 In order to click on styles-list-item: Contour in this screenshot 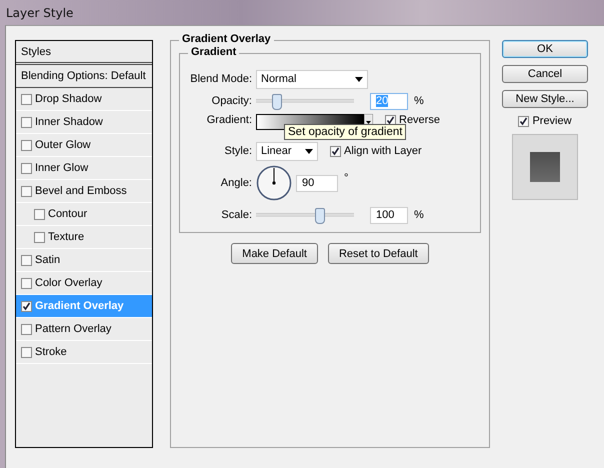, I will do `click(84, 214)`.